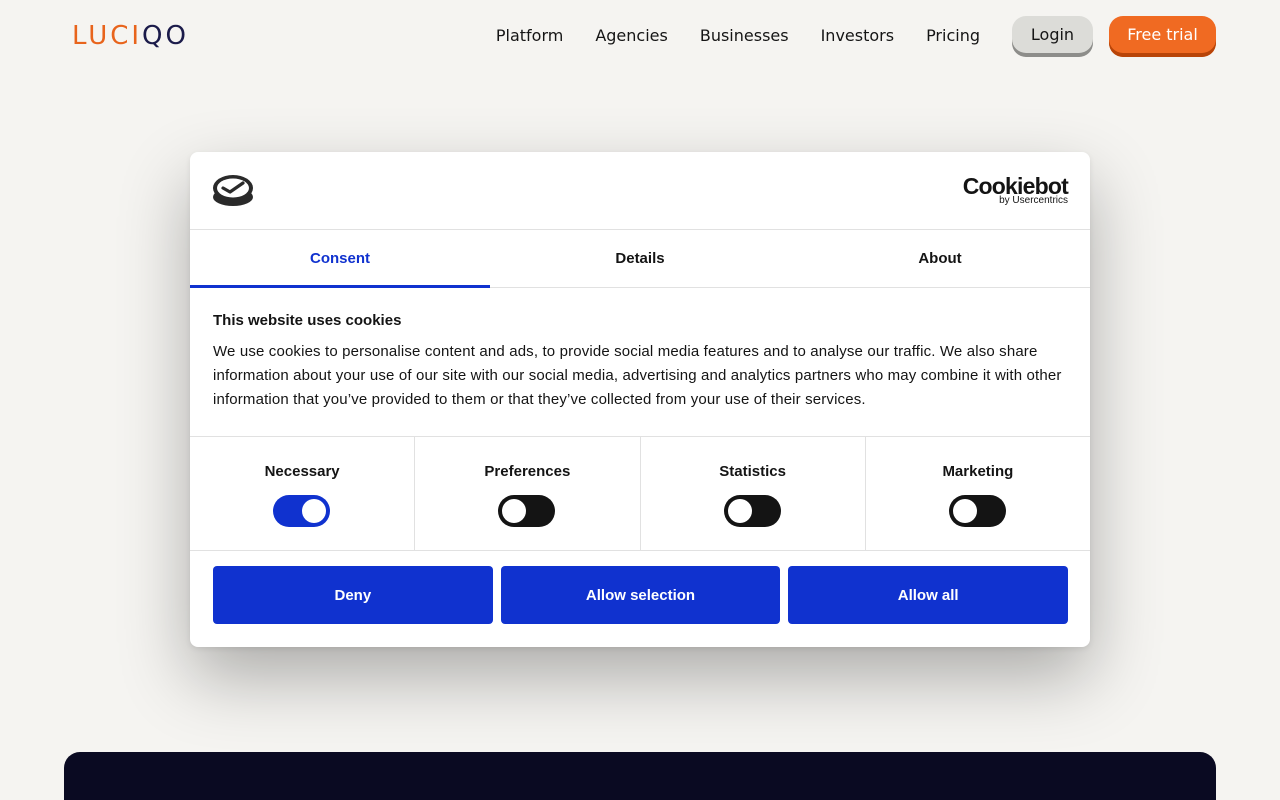 The image size is (1280, 800). I want to click on nav-link-platform: Platform, so click(529, 36).